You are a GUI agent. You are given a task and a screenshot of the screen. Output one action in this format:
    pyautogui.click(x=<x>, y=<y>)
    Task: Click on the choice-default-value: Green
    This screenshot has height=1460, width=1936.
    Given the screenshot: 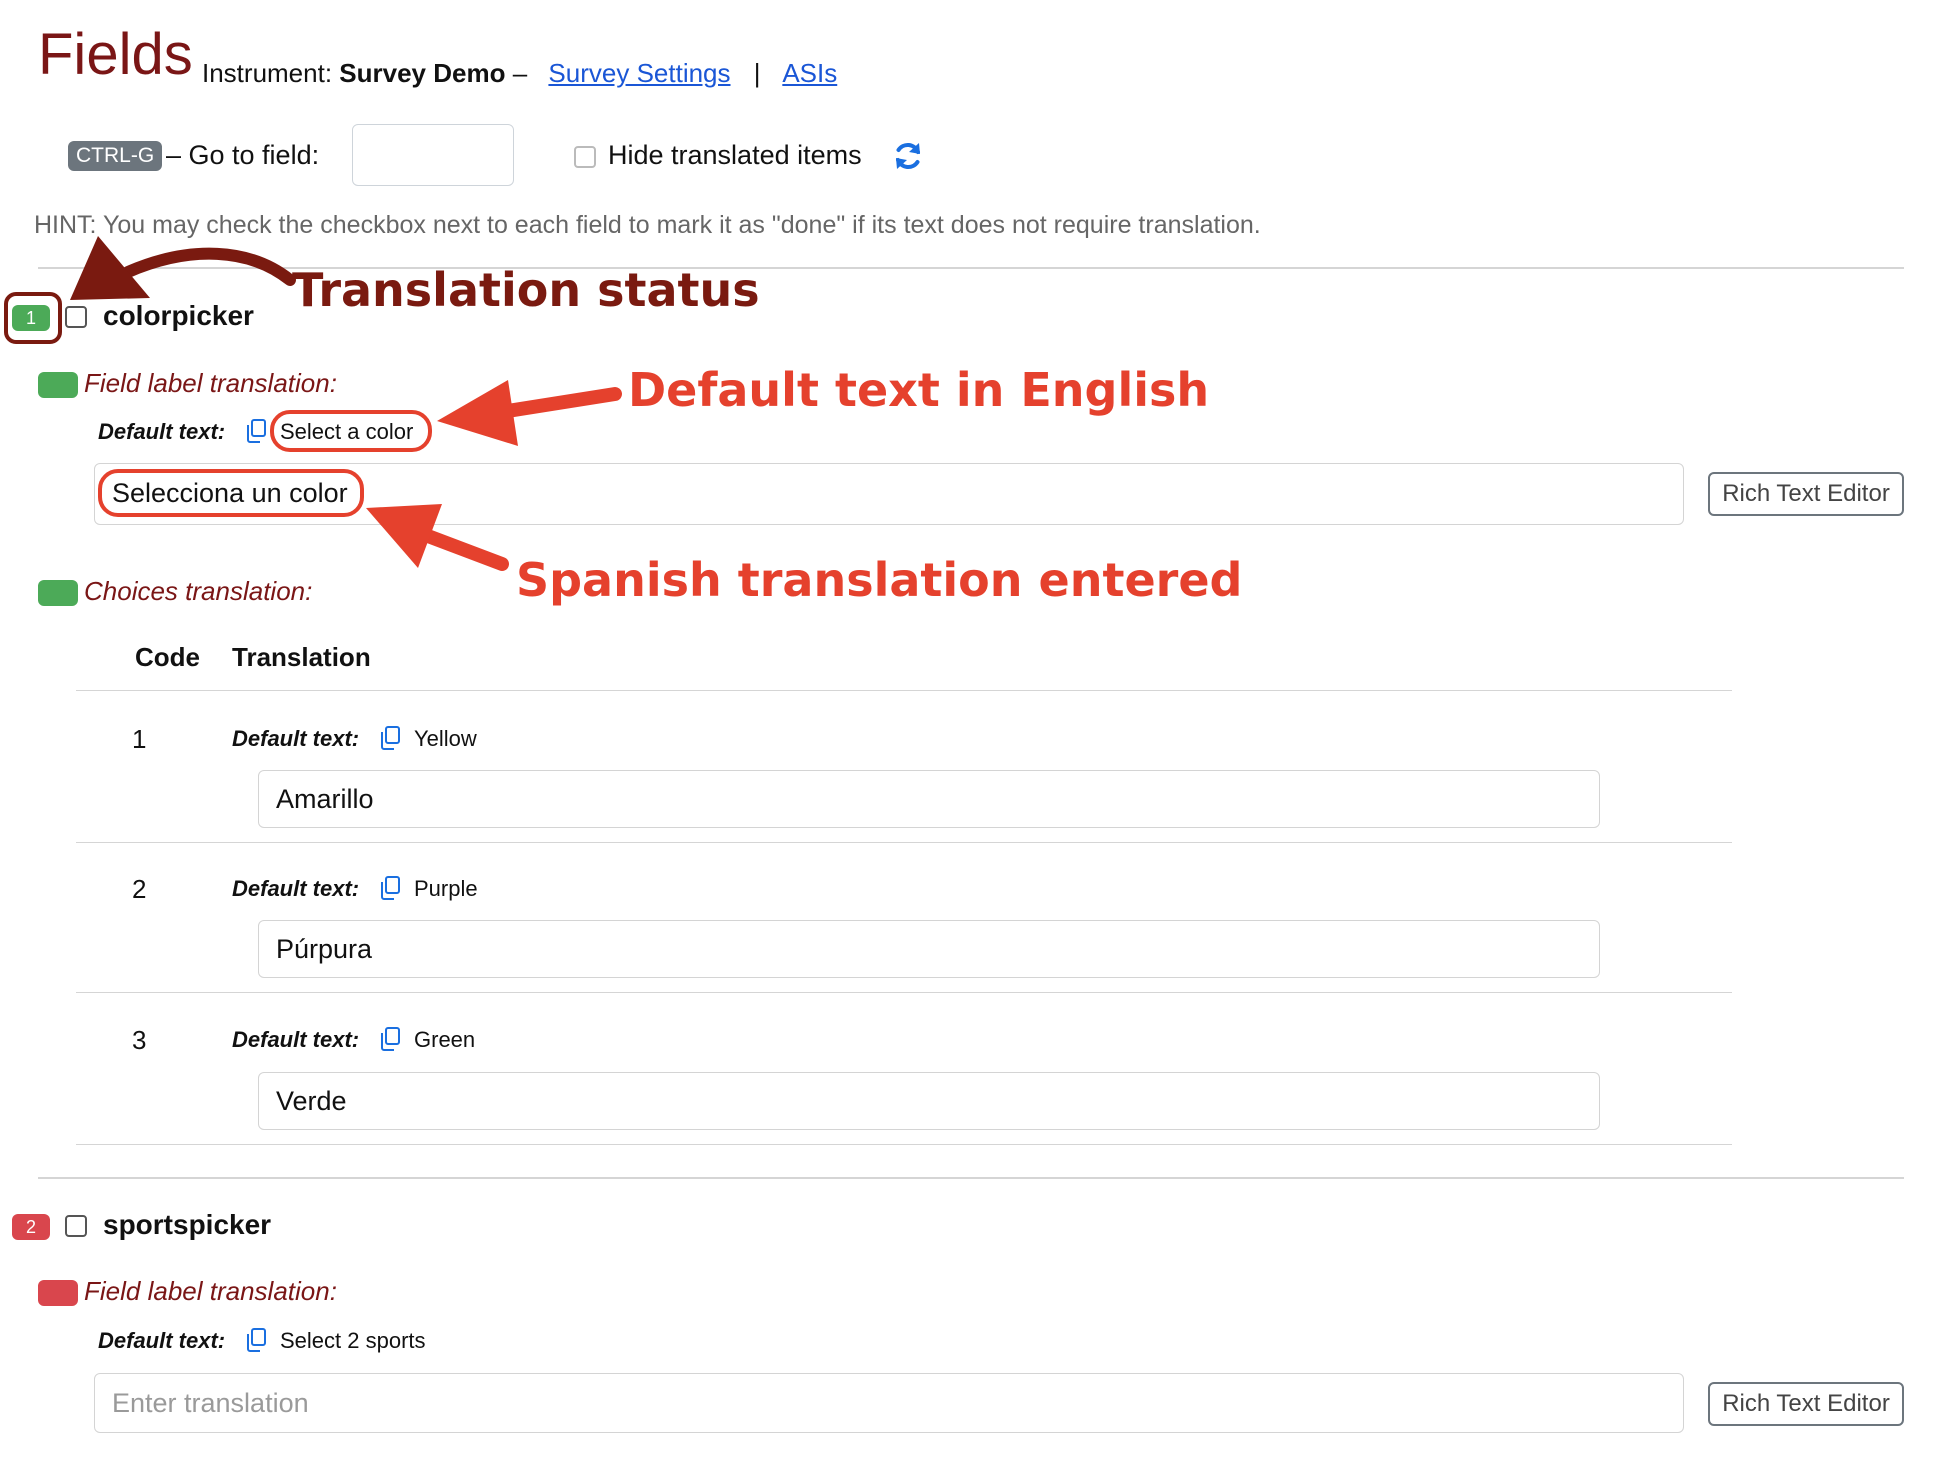 What is the action you would take?
    pyautogui.click(x=445, y=1039)
    